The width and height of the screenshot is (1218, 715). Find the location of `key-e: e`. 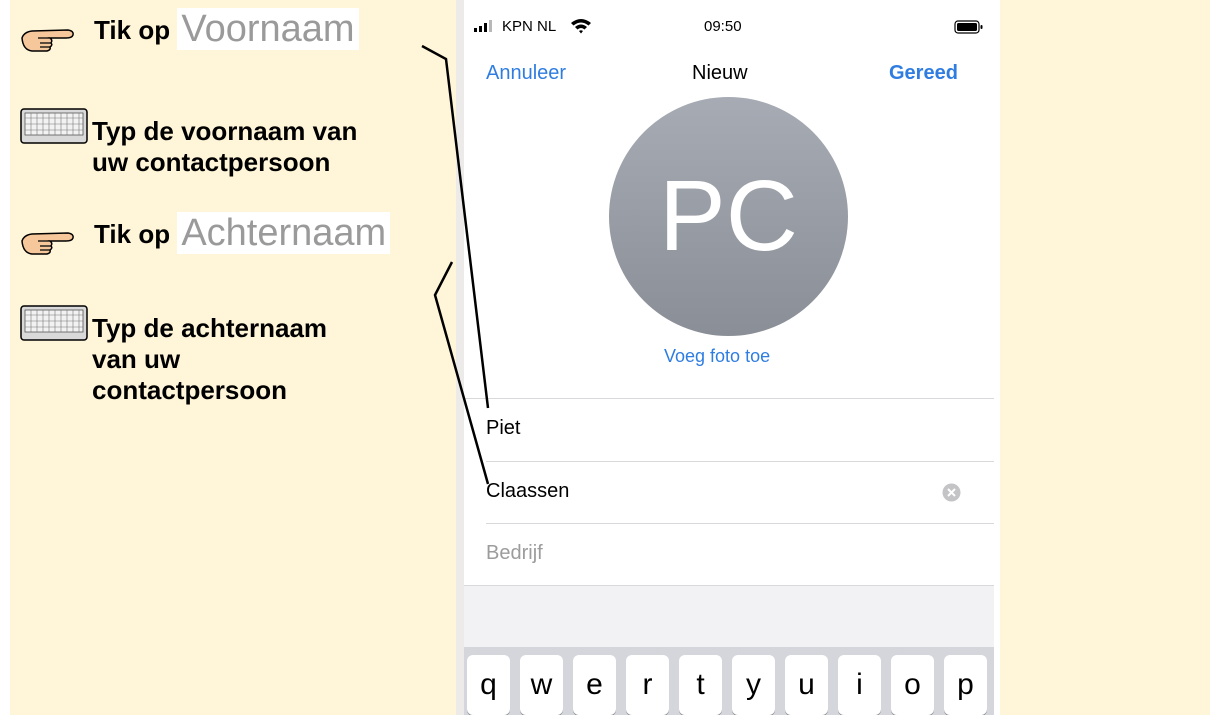

key-e: e is located at coordinates (594, 685).